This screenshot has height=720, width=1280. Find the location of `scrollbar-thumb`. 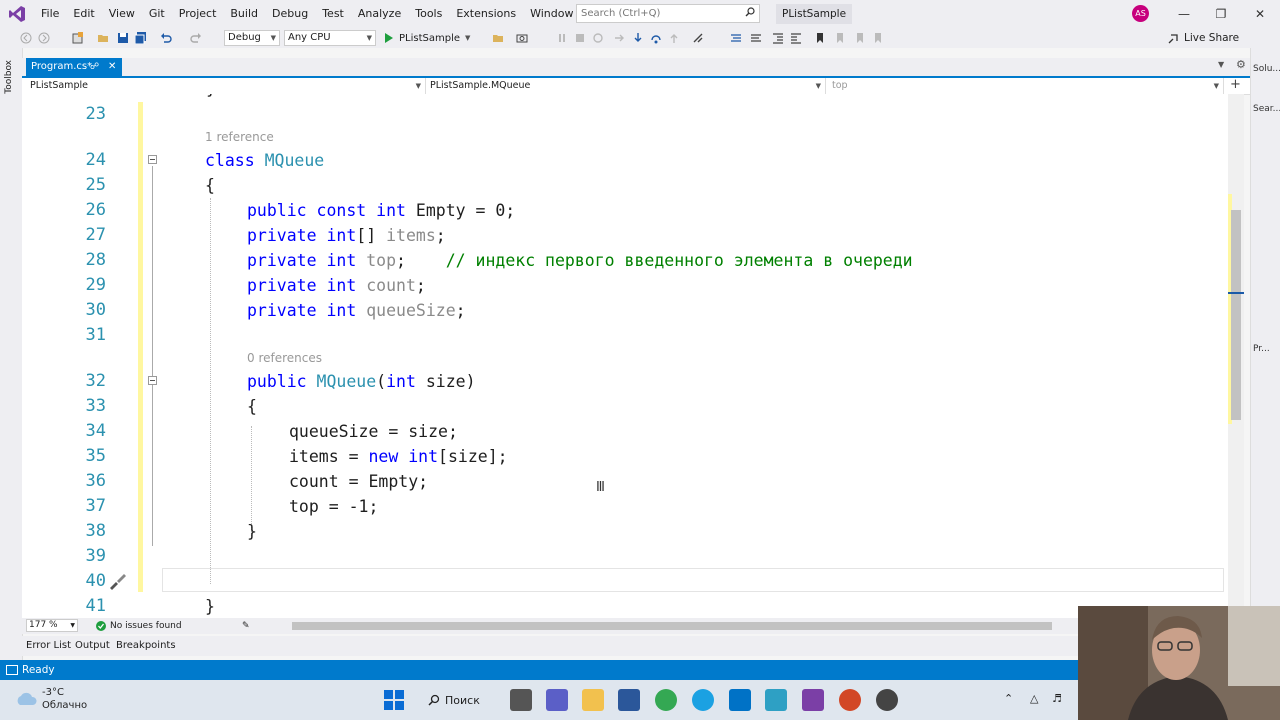

scrollbar-thumb is located at coordinates (1236, 315).